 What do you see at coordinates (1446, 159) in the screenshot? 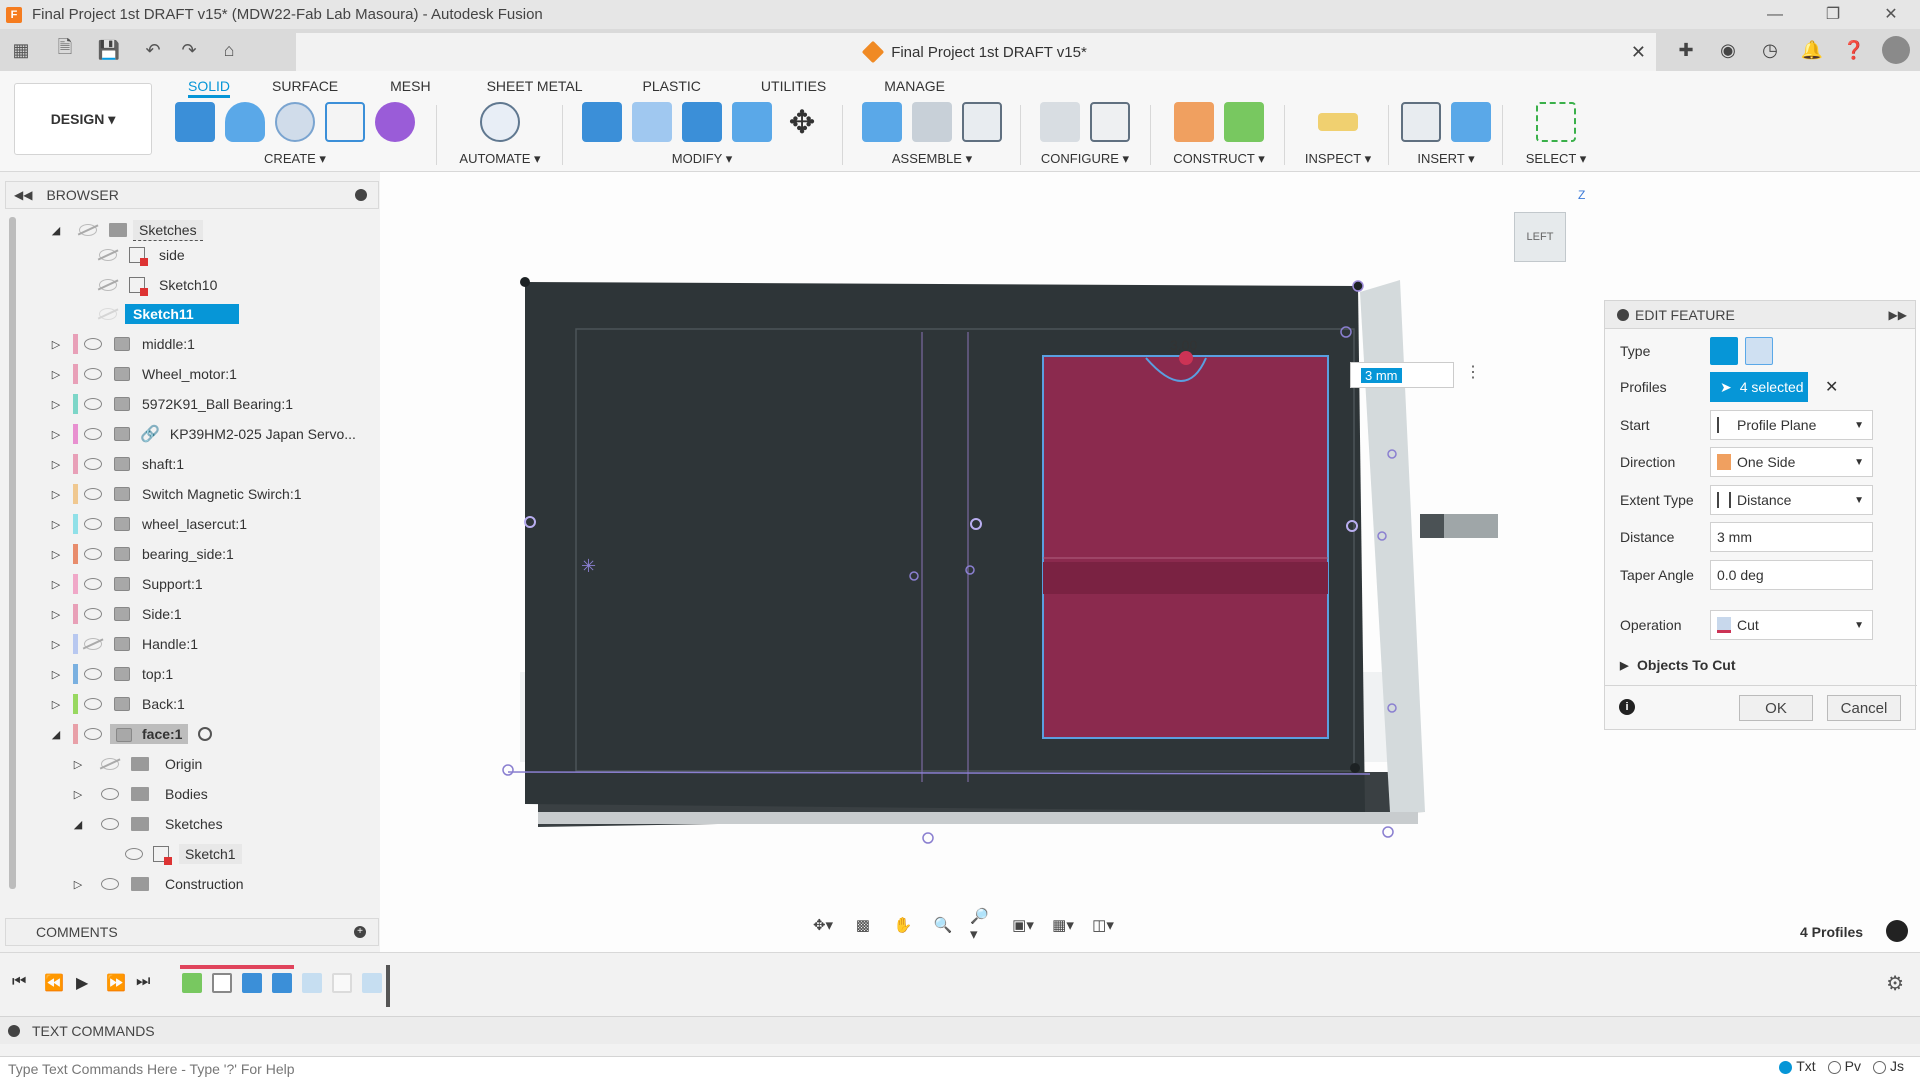
I see `insert-menu: INSERT ▾` at bounding box center [1446, 159].